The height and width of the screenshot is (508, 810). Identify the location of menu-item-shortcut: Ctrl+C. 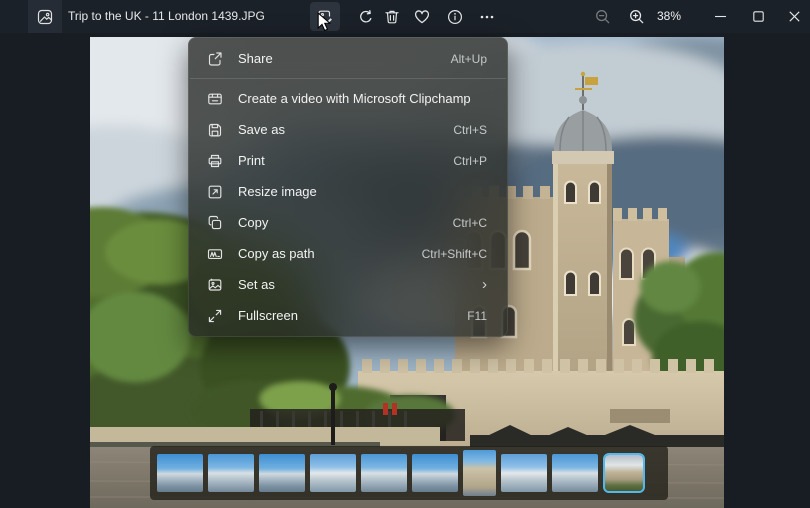
(469, 222).